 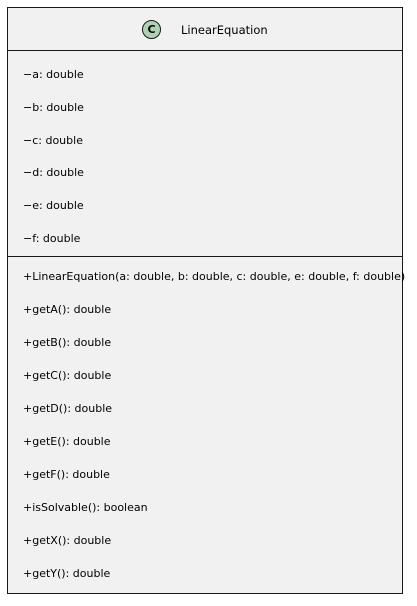 I want to click on class-stereotype-letter: C, so click(x=151, y=29).